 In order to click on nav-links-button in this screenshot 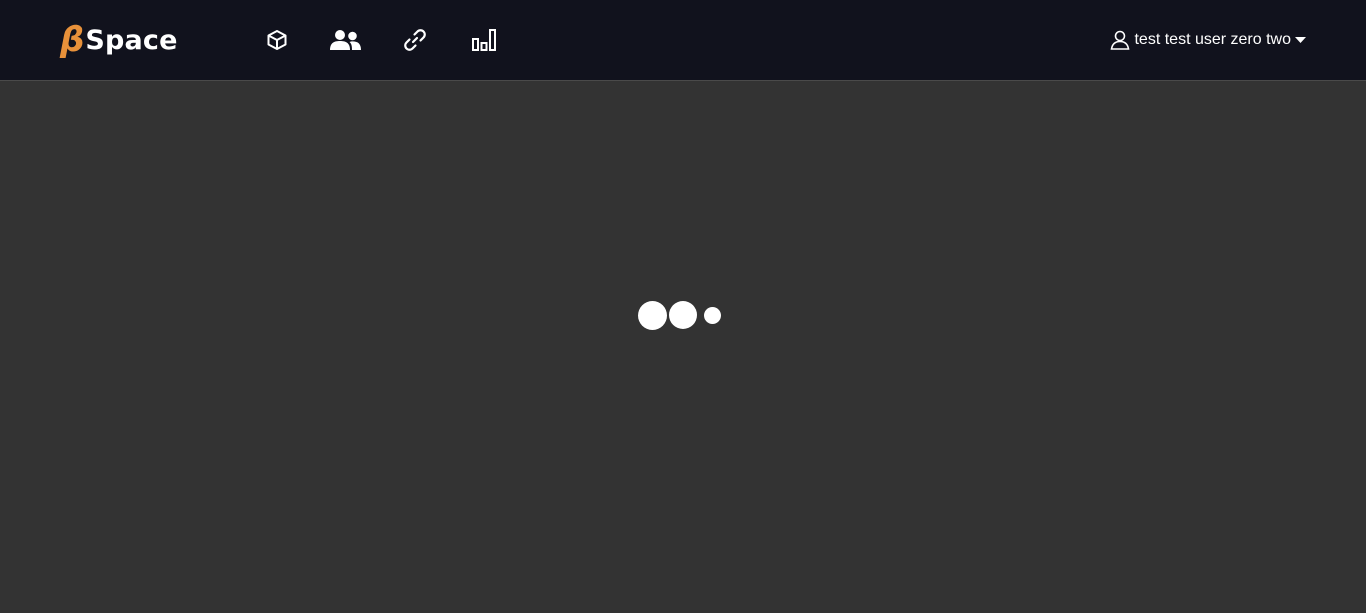, I will do `click(415, 40)`.